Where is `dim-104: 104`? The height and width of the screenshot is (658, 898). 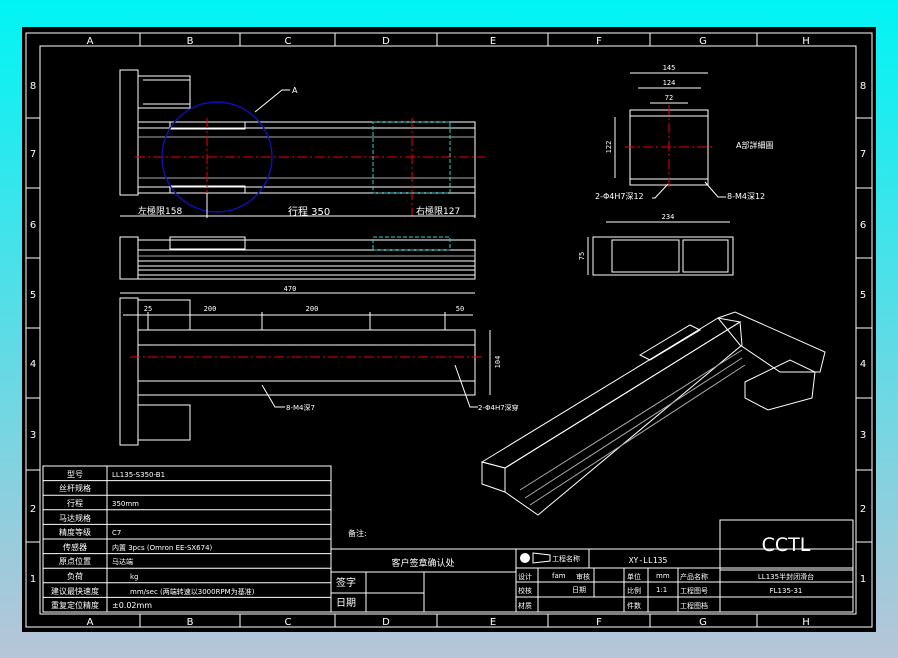 dim-104: 104 is located at coordinates (498, 362).